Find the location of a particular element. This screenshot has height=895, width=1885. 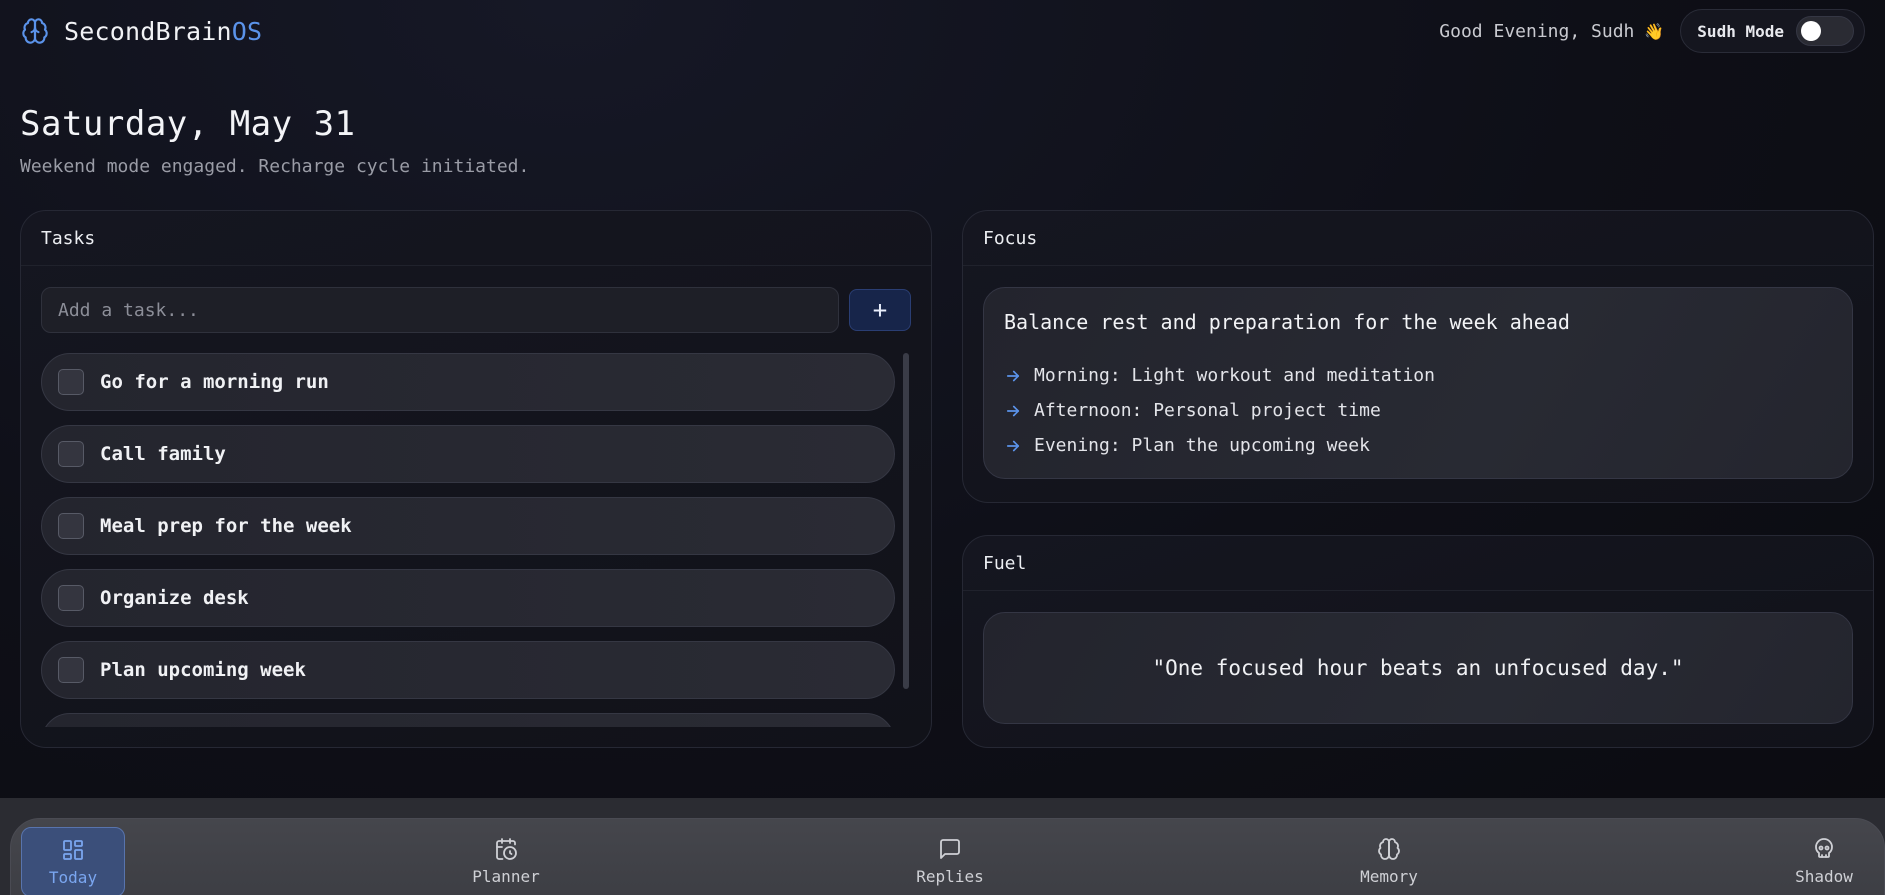

nav-planner: Planner is located at coordinates (506, 861).